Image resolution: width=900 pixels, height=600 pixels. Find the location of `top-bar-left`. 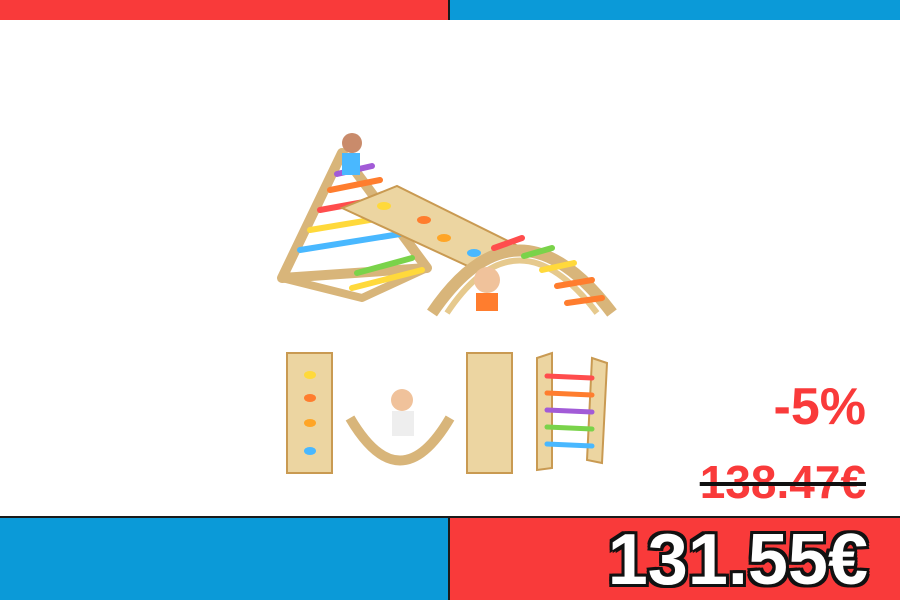

top-bar-left is located at coordinates (224, 10).